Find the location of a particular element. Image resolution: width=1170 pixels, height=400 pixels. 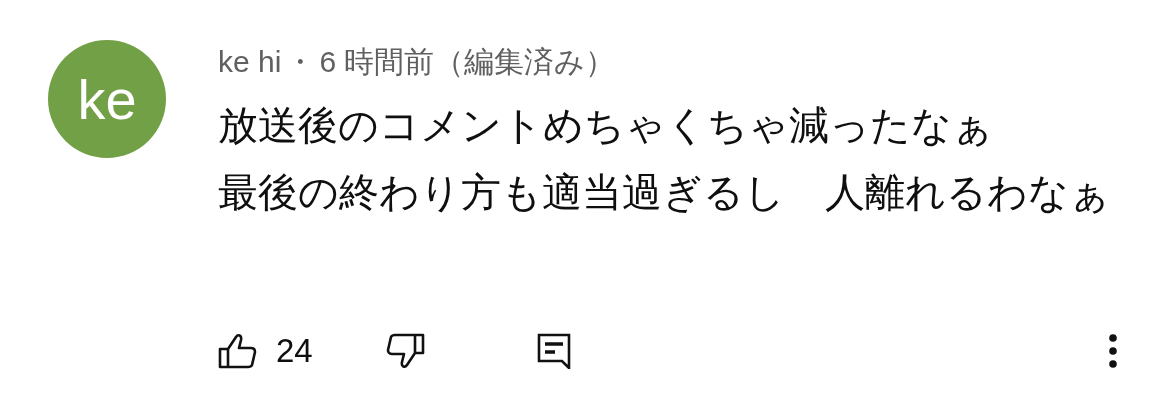

comment-text: 最後の終わり方も適当過ぎるし 人離れるわなぁ is located at coordinates (664, 192).